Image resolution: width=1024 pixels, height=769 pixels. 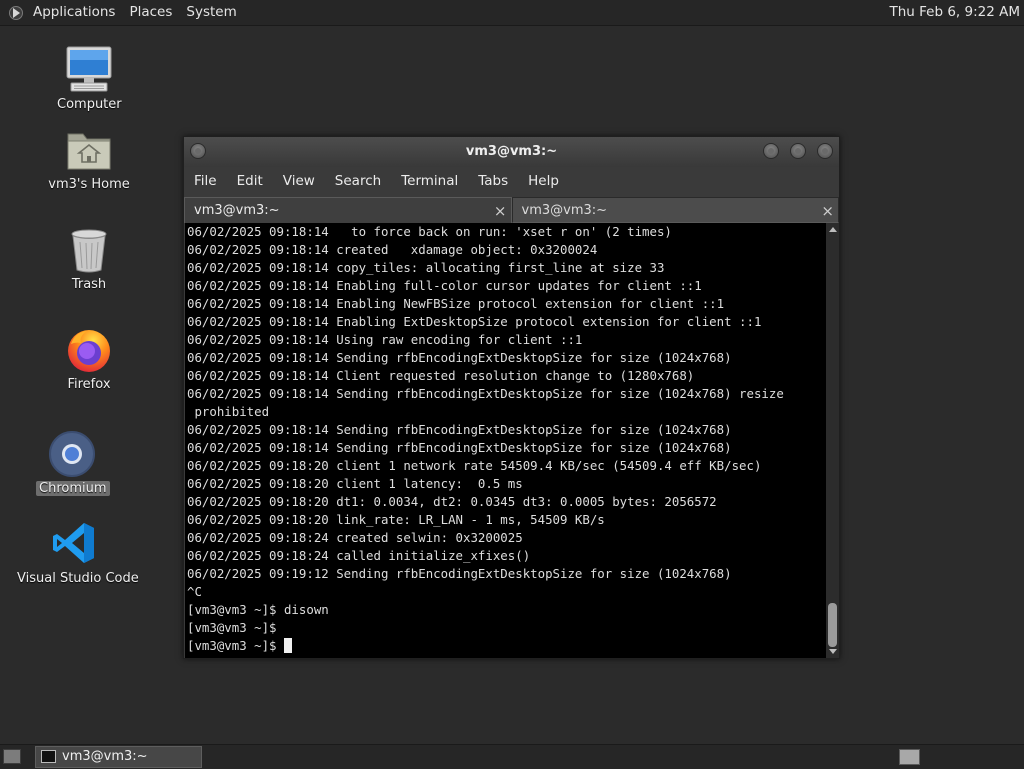 What do you see at coordinates (150, 12) in the screenshot?
I see `places-menu: Places` at bounding box center [150, 12].